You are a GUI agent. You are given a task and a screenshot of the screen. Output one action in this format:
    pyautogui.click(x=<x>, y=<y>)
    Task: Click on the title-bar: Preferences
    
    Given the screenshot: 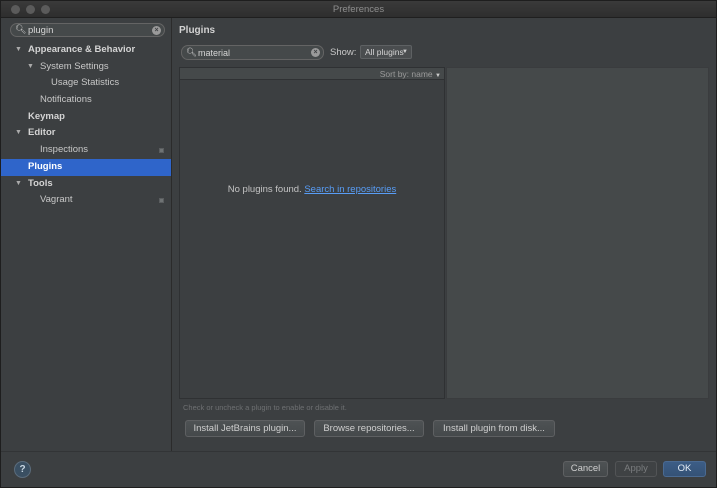 What is the action you would take?
    pyautogui.click(x=358, y=9)
    